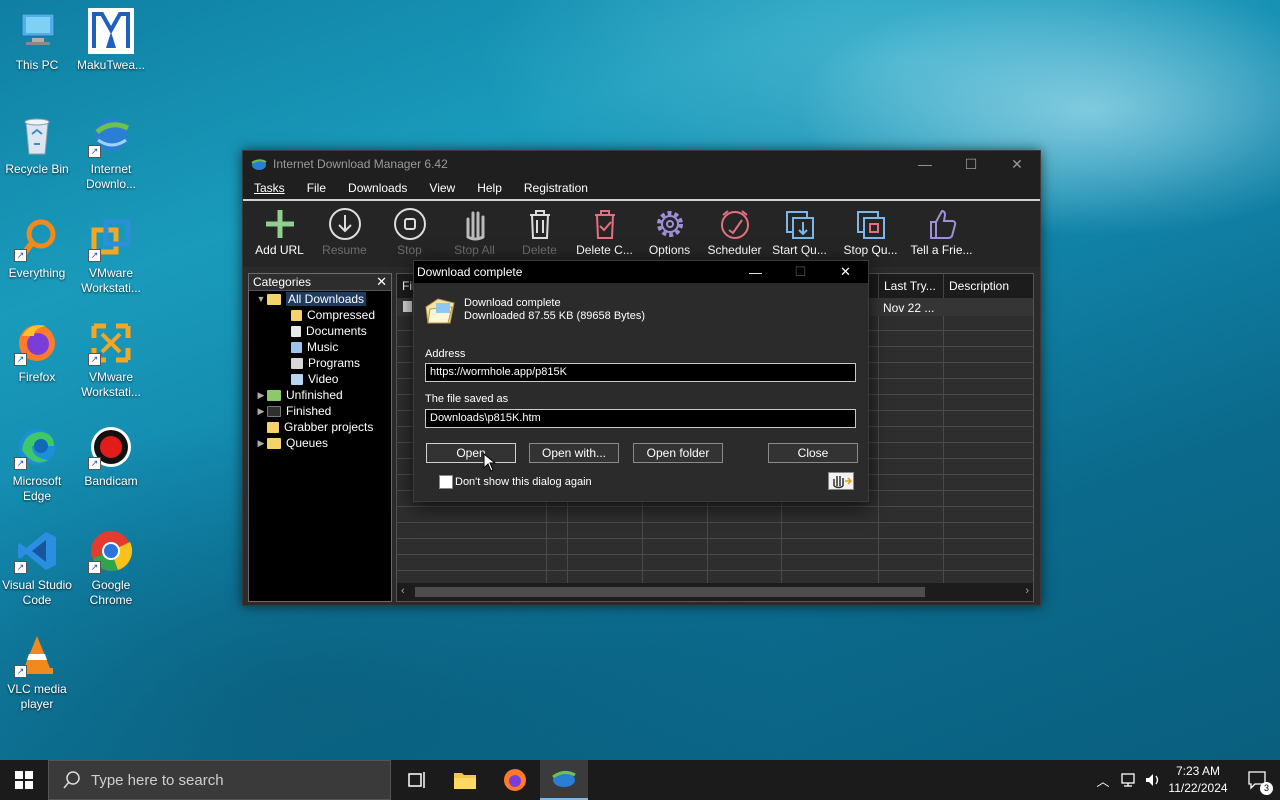 This screenshot has width=1280, height=800. Describe the element at coordinates (381, 282) in the screenshot. I see `categories-close-icon: ✕` at that location.